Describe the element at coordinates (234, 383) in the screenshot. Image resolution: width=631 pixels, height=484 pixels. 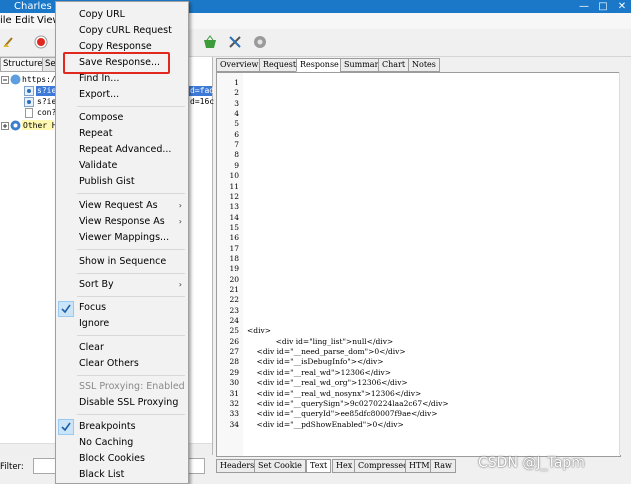
I see `line-number: 30` at that location.